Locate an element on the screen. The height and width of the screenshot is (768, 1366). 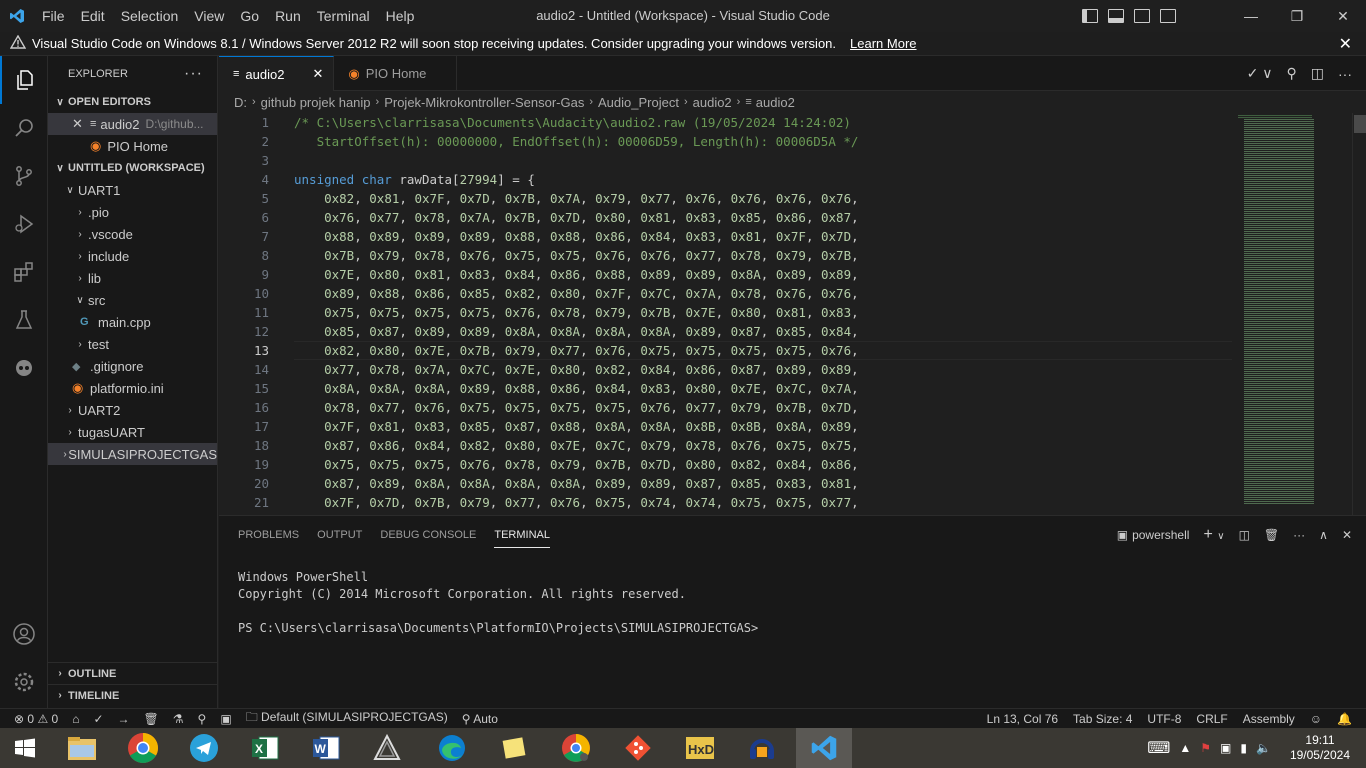
tree-item-uart1: ∨ UART1 is located at coordinates (132, 190).